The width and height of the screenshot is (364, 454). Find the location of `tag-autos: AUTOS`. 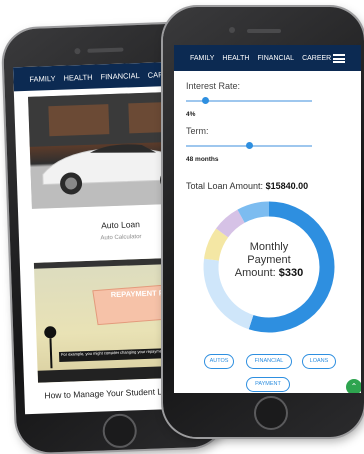

tag-autos: AUTOS is located at coordinates (219, 361).